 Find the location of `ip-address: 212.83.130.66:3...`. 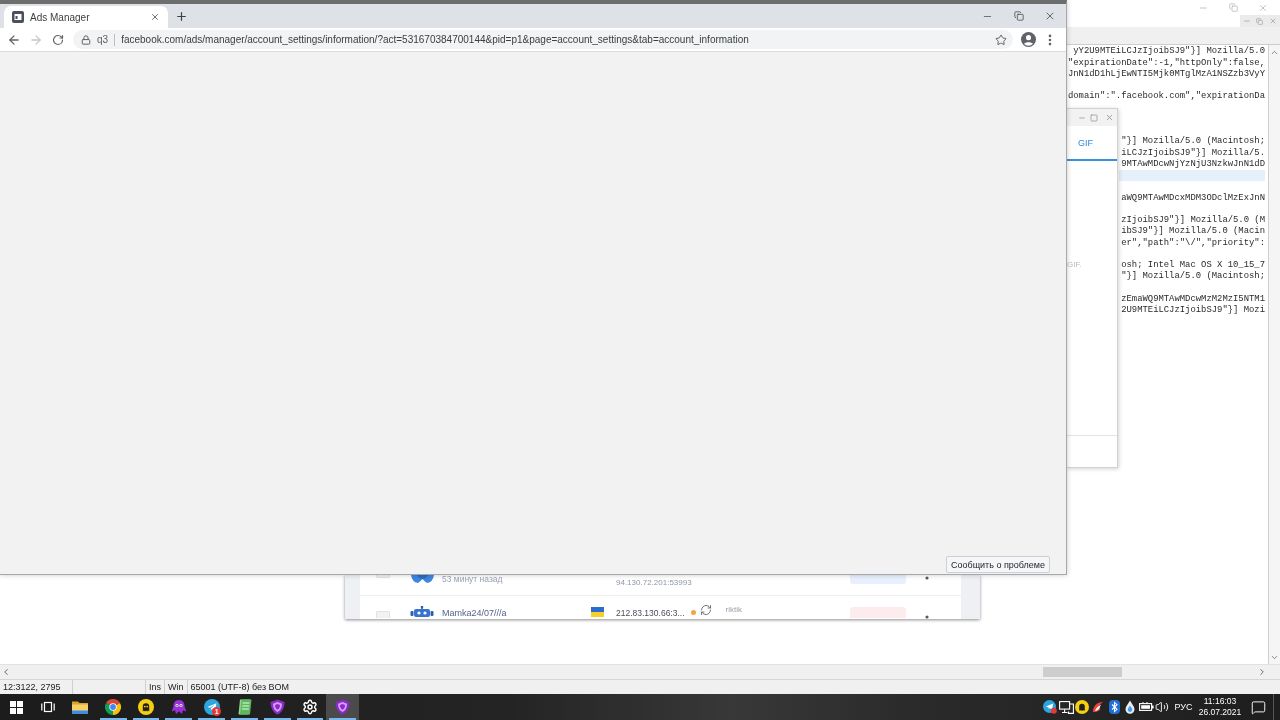

ip-address: 212.83.130.66:3... is located at coordinates (650, 613).